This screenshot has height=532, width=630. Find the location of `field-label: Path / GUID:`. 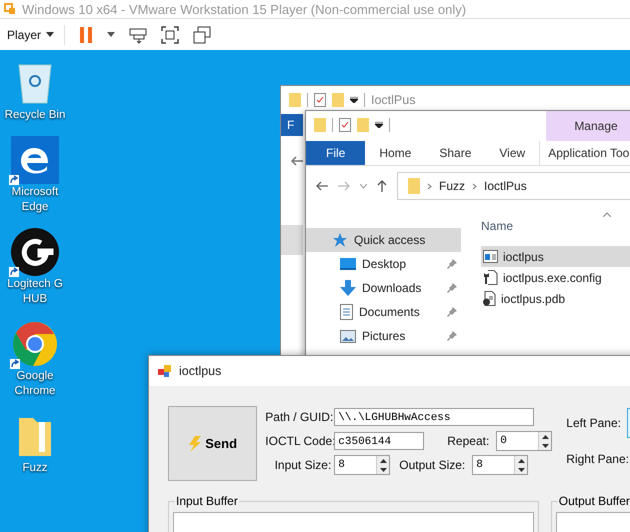

field-label: Path / GUID: is located at coordinates (298, 417).